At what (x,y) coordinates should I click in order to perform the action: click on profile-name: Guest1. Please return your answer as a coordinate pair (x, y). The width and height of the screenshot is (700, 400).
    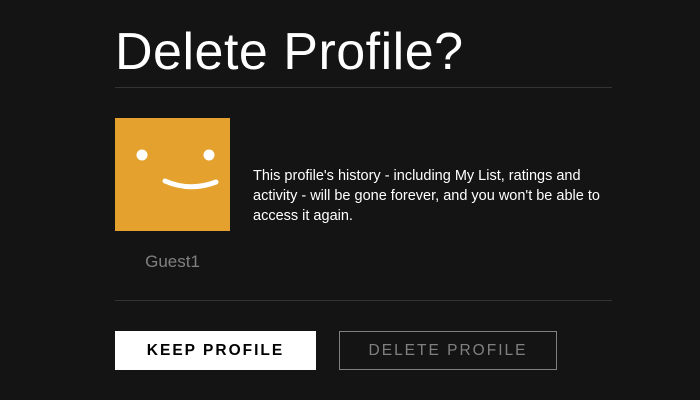
    Looking at the image, I should click on (172, 261).